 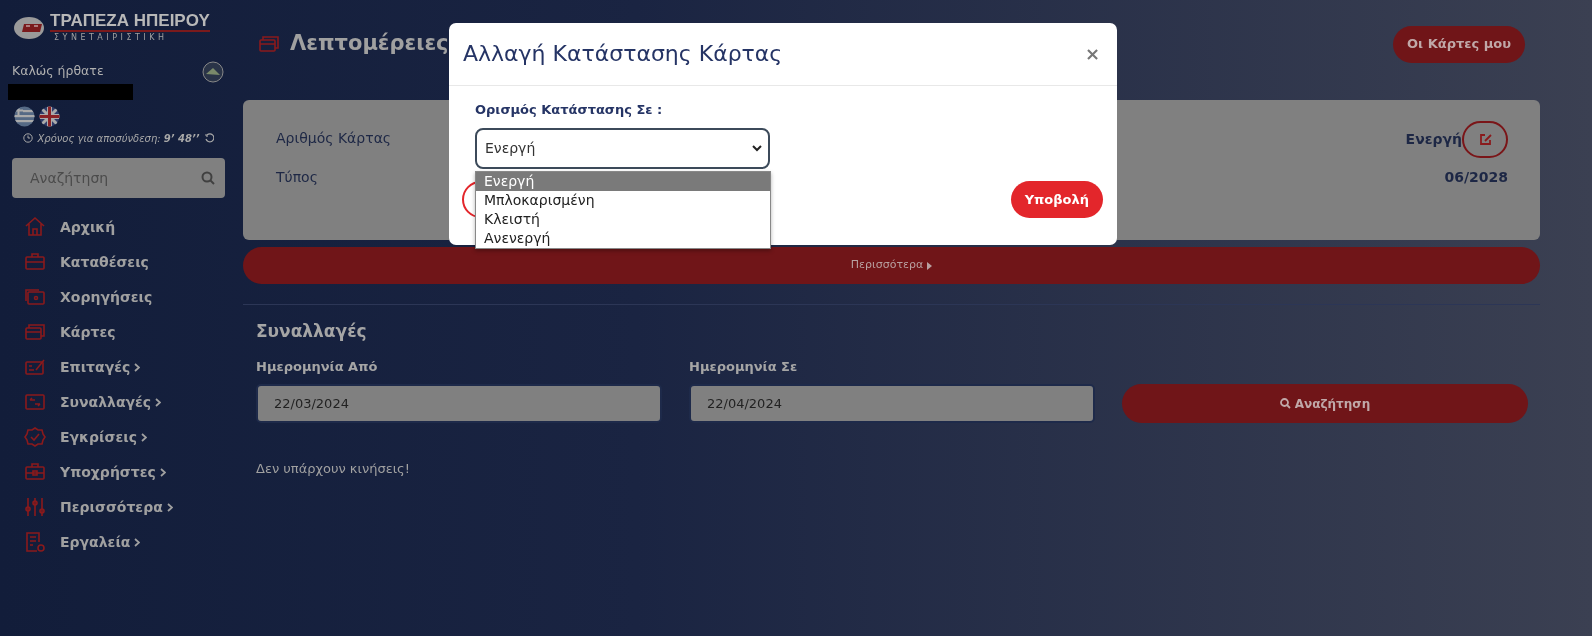 What do you see at coordinates (623, 219) in the screenshot?
I see `dropdown-option: Κλειστή` at bounding box center [623, 219].